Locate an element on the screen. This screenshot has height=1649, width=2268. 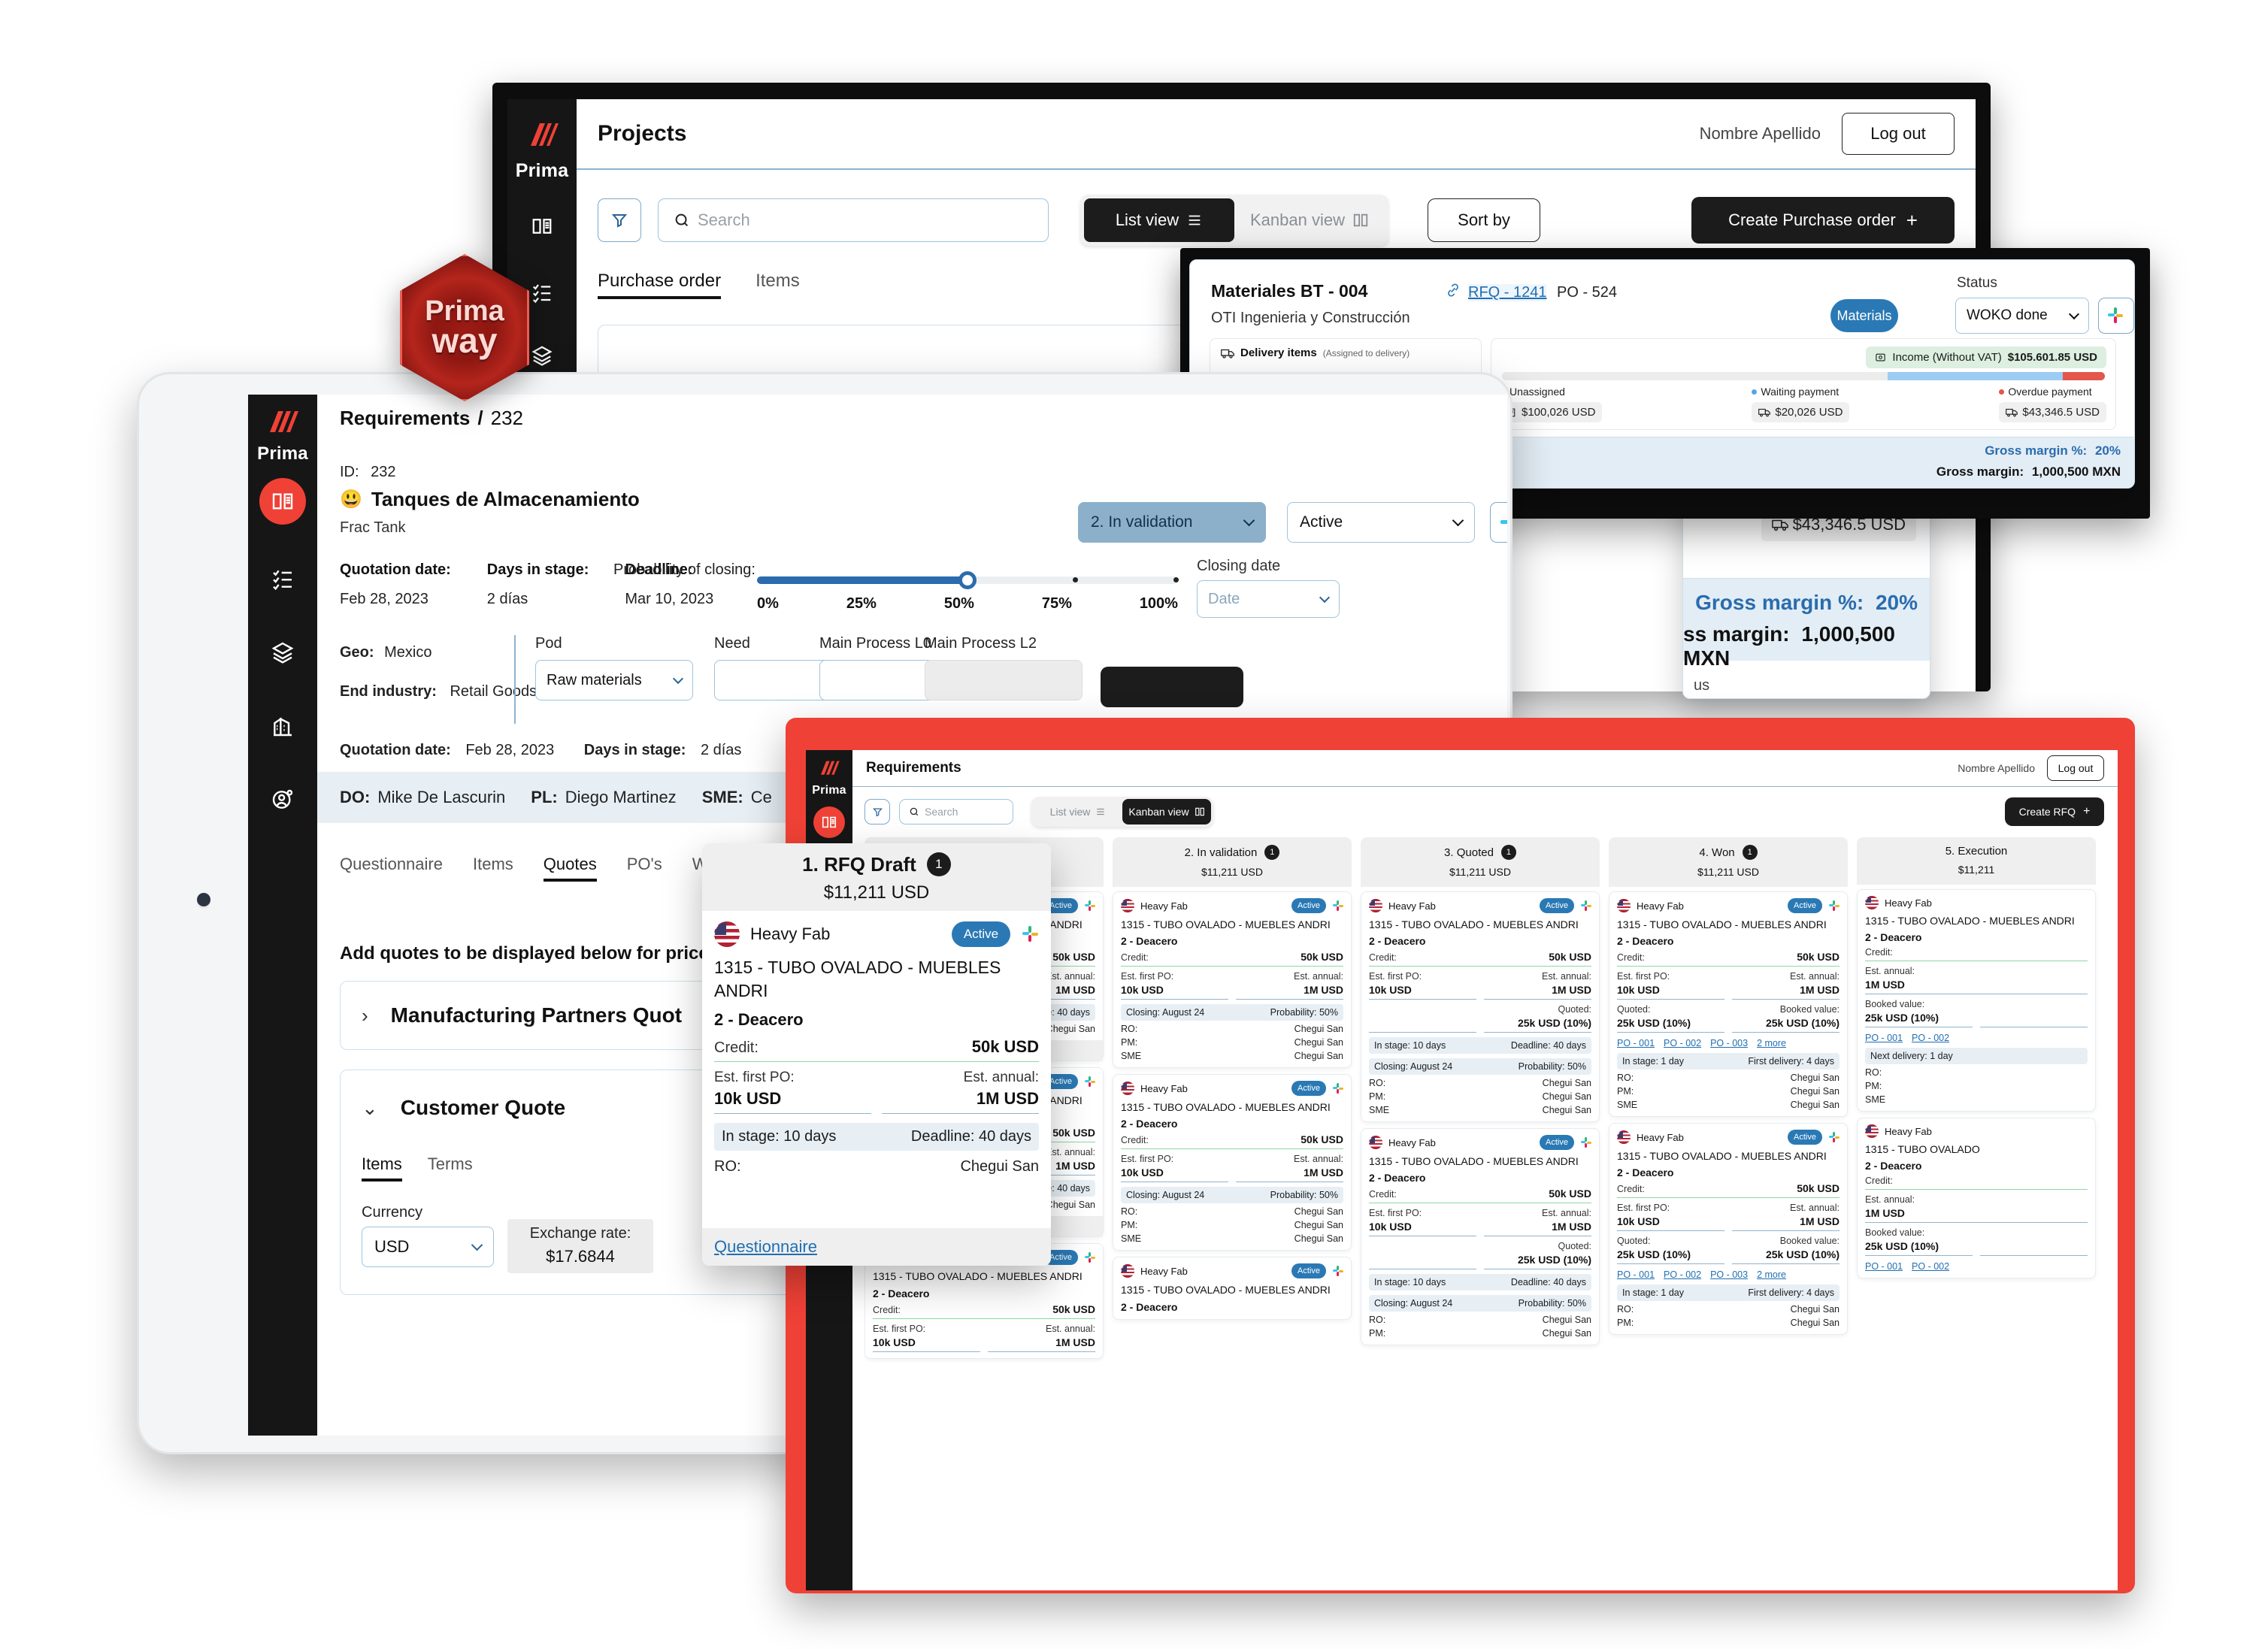
slider-thumb is located at coordinates (967, 580).